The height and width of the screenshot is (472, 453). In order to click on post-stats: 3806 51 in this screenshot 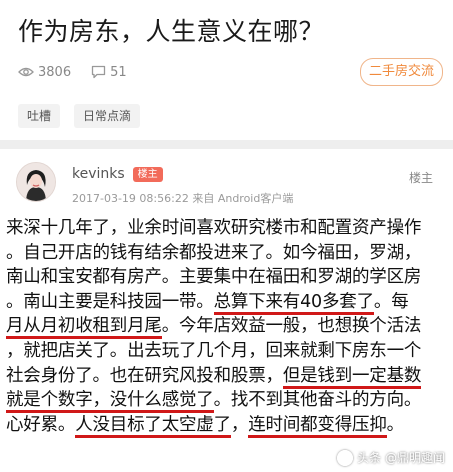, I will do `click(82, 72)`.